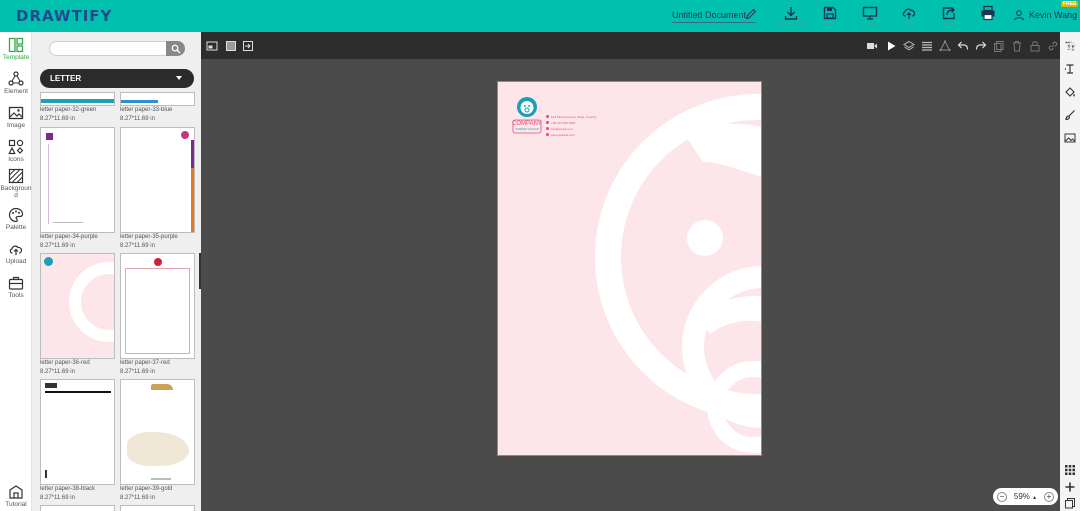  What do you see at coordinates (77, 108) in the screenshot?
I see `template-card: letter paper-32-green 8.27*11.69 in` at bounding box center [77, 108].